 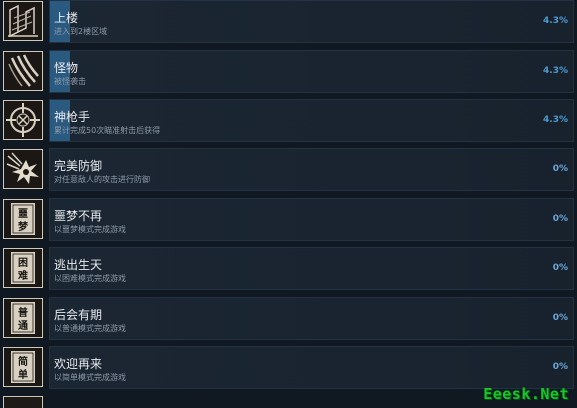 I want to click on achievement-description: 以简单模式完成游戏, so click(x=90, y=377).